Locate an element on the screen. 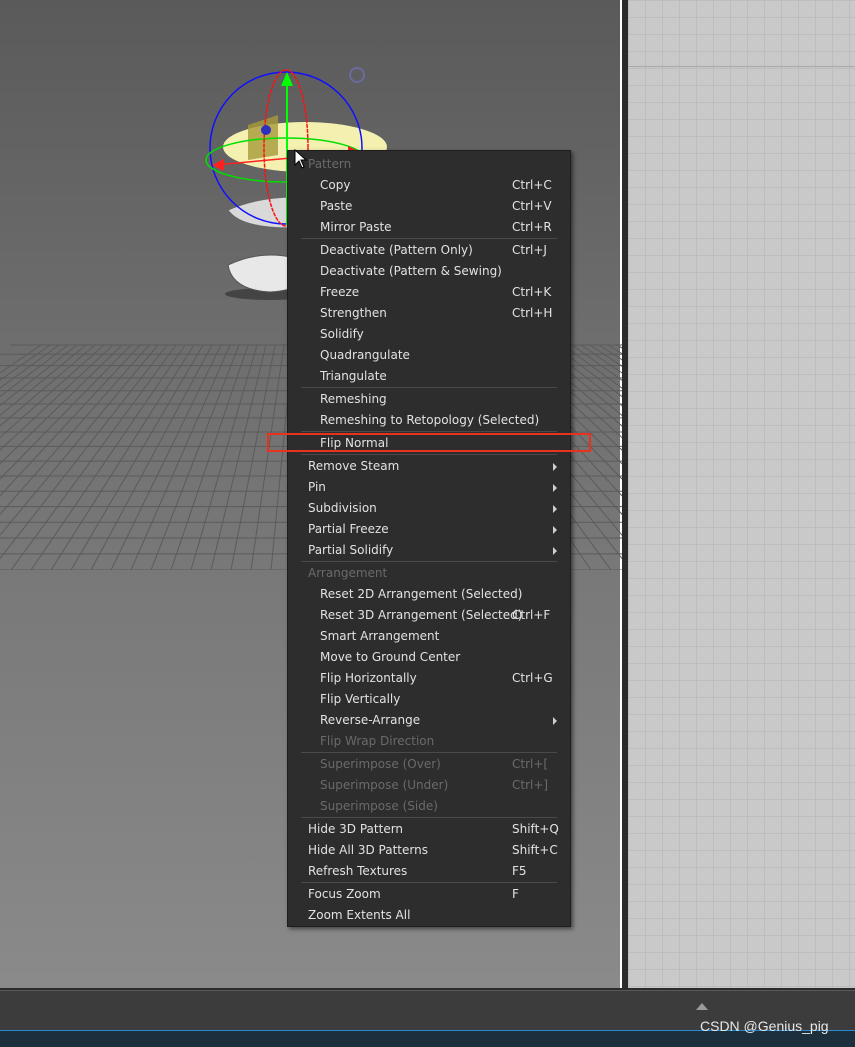  menu-item-label: Remeshing is located at coordinates (353, 399).